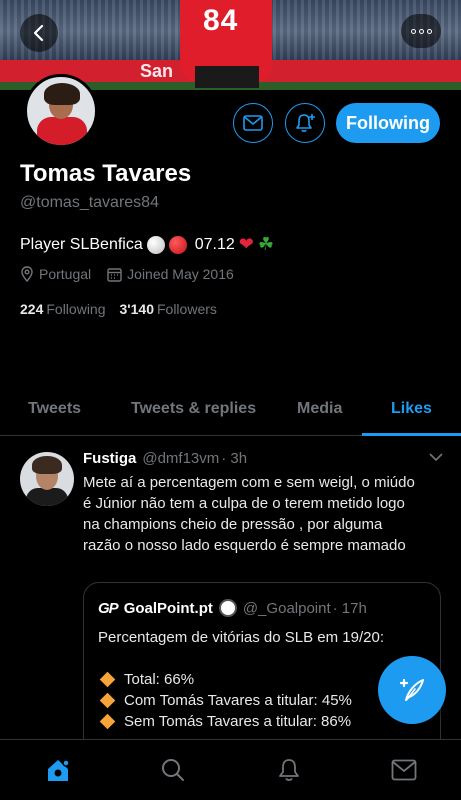 Image resolution: width=461 pixels, height=800 pixels. What do you see at coordinates (180, 274) in the screenshot?
I see `joined-text: Joined May 2016` at bounding box center [180, 274].